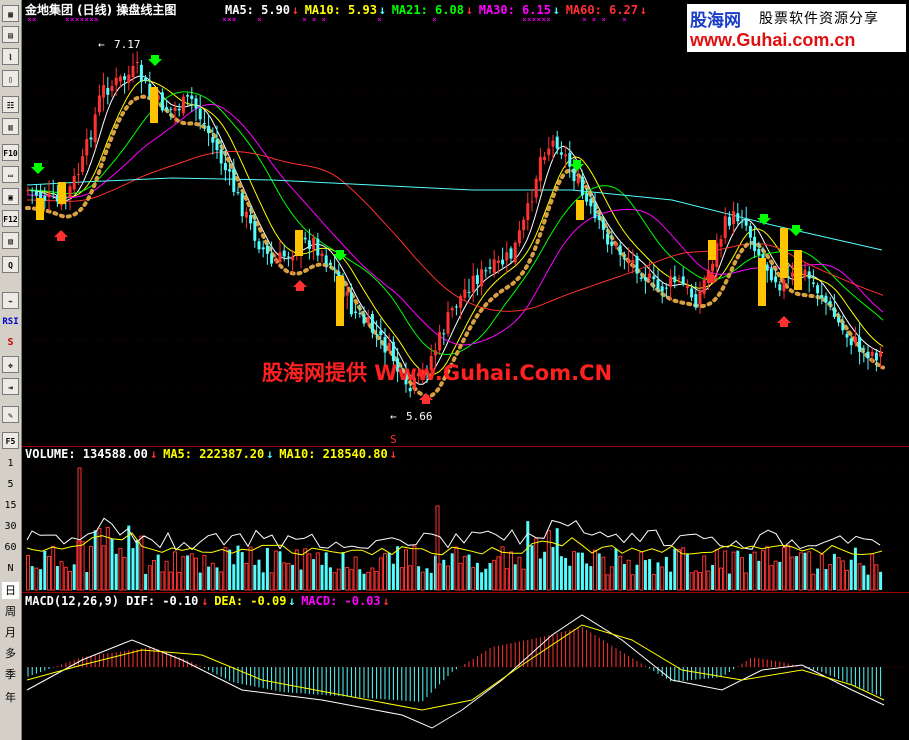 The width and height of the screenshot is (909, 740). I want to click on toolbar-button-9: F12, so click(10, 218).